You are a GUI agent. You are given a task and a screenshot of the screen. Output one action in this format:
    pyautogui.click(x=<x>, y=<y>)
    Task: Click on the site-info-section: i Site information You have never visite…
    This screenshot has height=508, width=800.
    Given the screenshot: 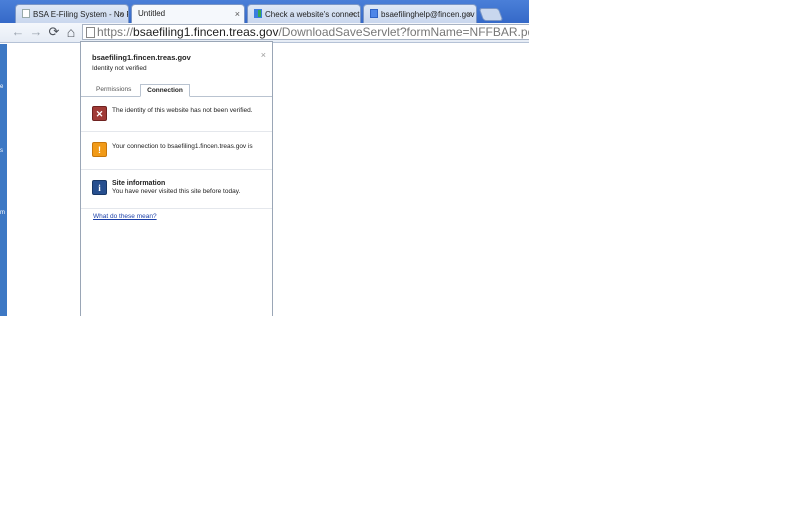 What is the action you would take?
    pyautogui.click(x=176, y=189)
    